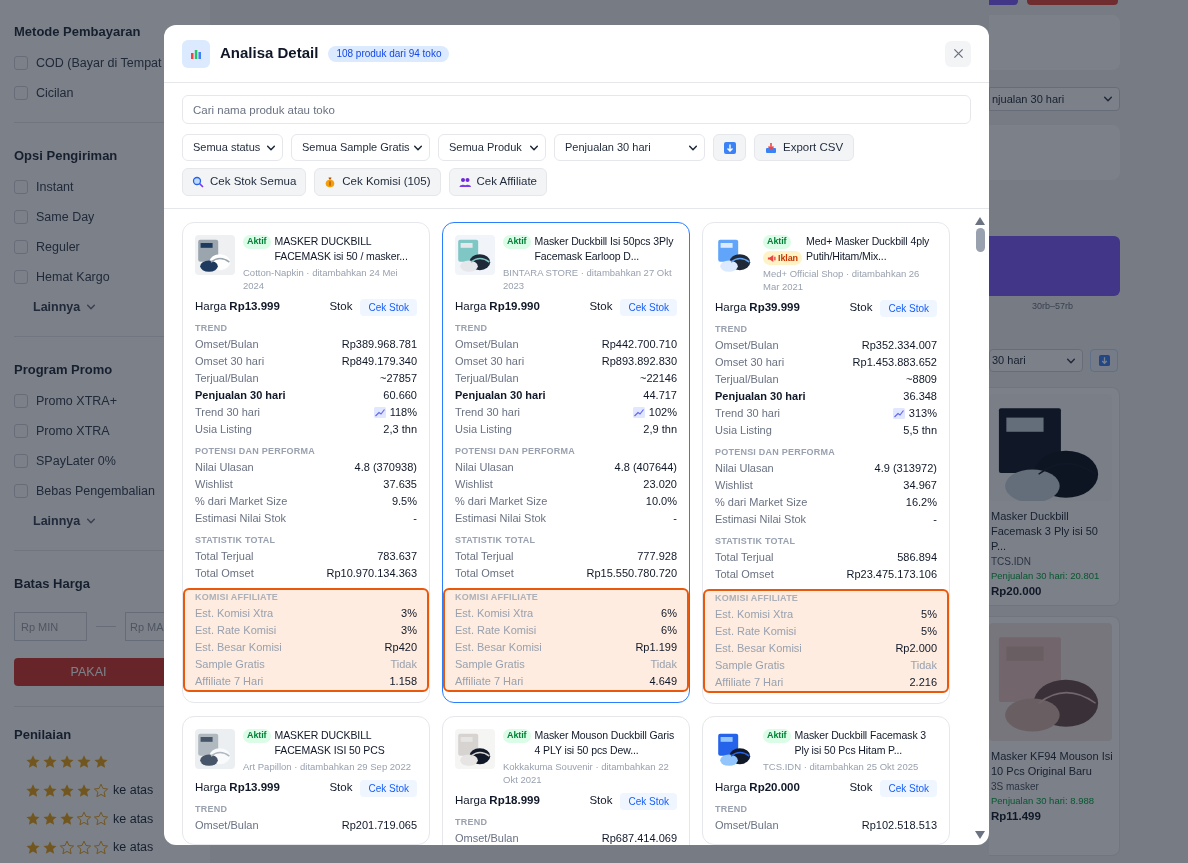  What do you see at coordinates (492, 147) in the screenshot?
I see `filter-dropdown: Semua Produk` at bounding box center [492, 147].